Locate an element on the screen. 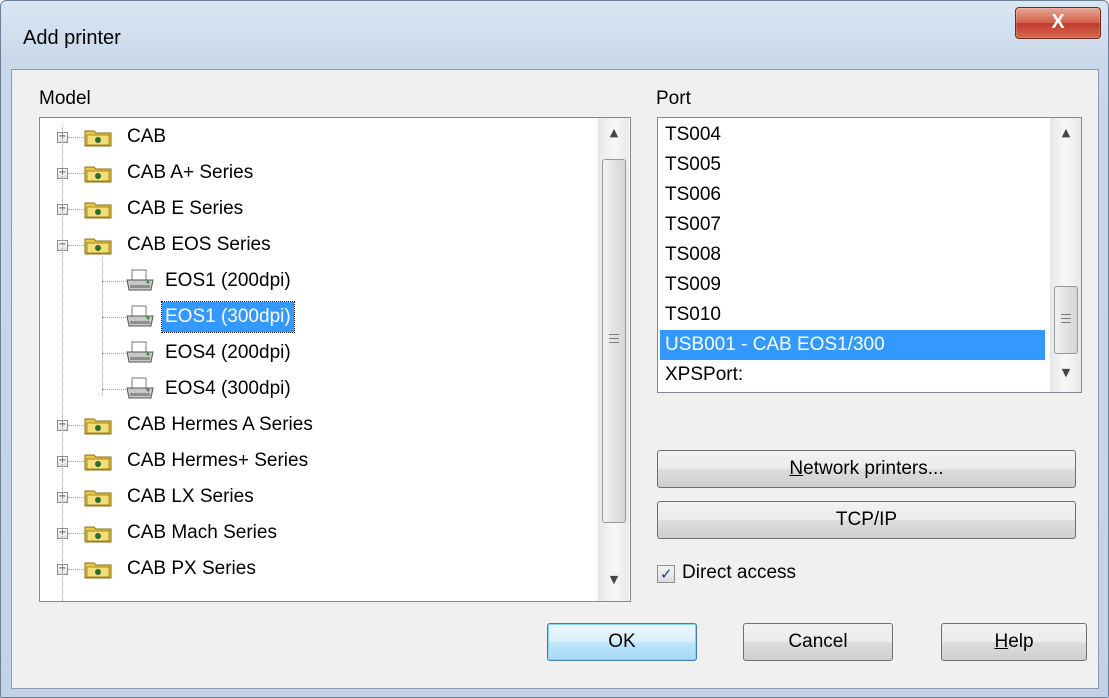 Image resolution: width=1109 pixels, height=698 pixels. port-list-item: TS005 is located at coordinates (852, 165).